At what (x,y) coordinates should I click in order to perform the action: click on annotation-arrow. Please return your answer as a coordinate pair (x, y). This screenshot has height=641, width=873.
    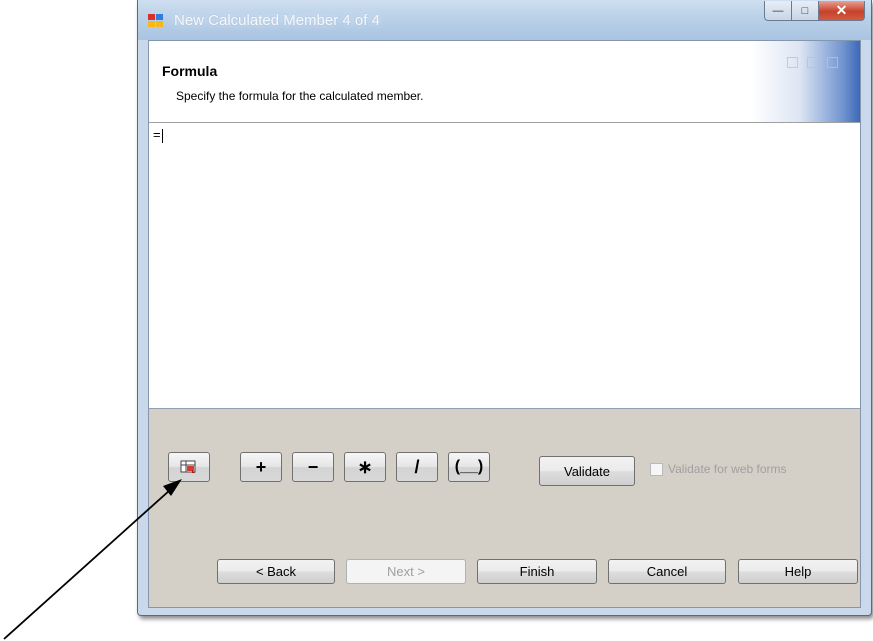
    Looking at the image, I should click on (92, 559).